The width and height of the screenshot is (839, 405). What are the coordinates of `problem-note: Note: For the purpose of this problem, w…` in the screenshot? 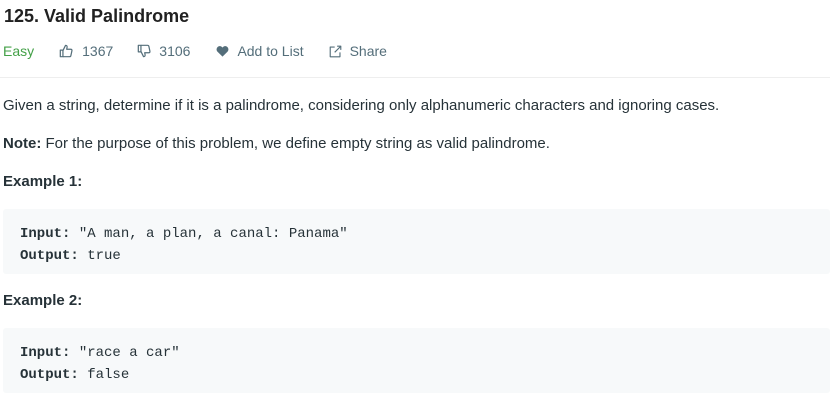 It's located at (276, 144).